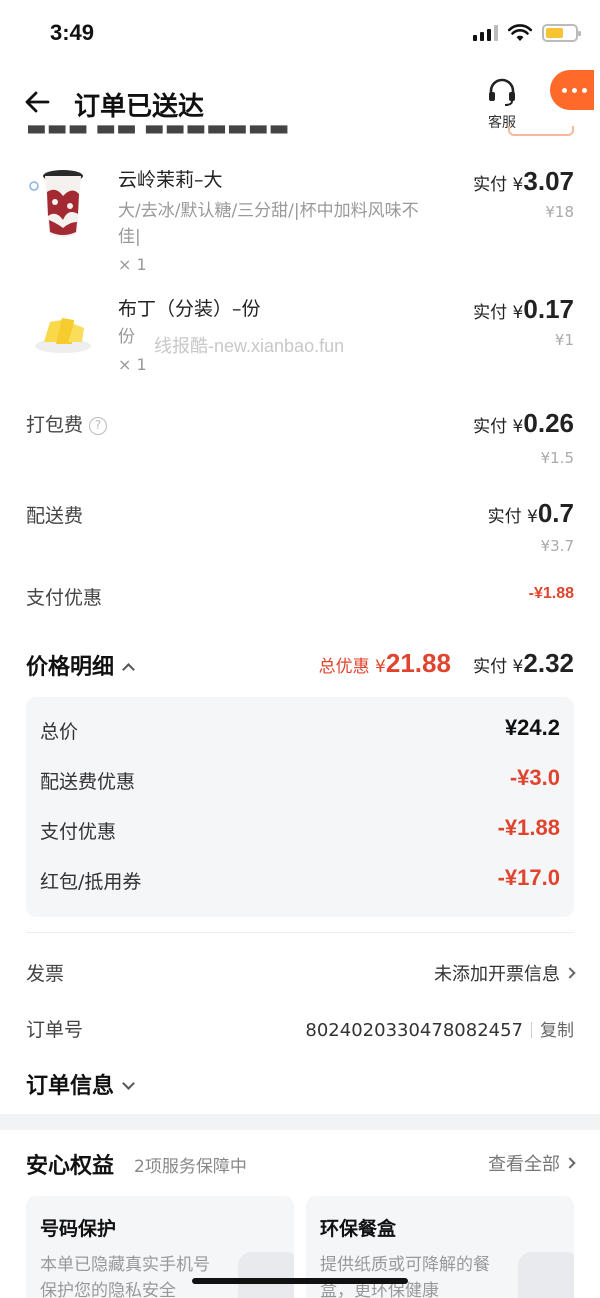 The height and width of the screenshot is (1298, 600). Describe the element at coordinates (502, 92) in the screenshot. I see `headset-icon` at that location.